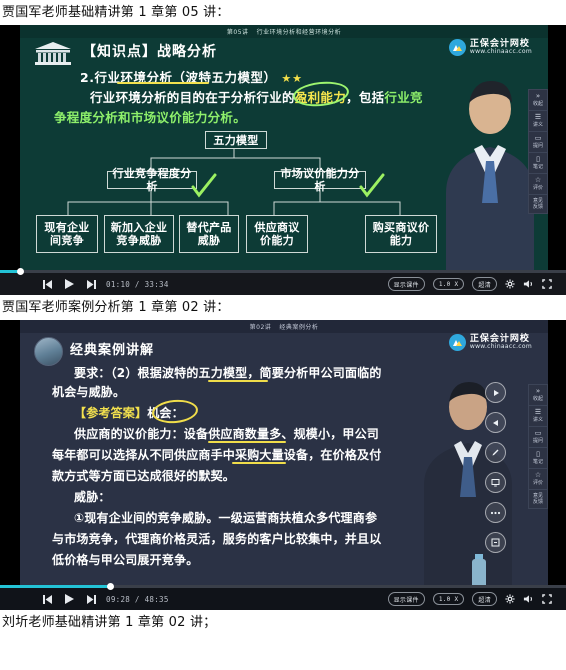 The image size is (566, 670). I want to click on video-2-total-time: 48:35, so click(156, 599).